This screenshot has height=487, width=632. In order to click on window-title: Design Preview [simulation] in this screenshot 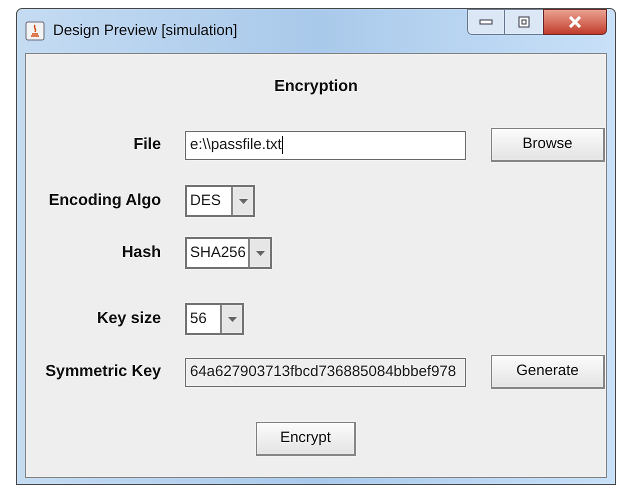, I will do `click(145, 30)`.